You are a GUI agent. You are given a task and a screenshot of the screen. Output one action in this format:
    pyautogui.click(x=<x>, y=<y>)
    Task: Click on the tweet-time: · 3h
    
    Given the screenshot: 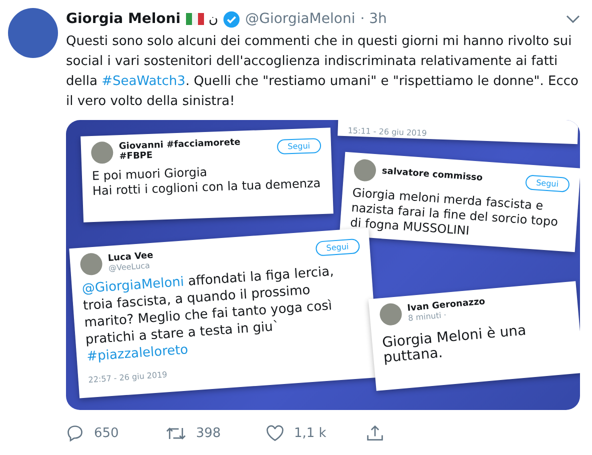 What is the action you would take?
    pyautogui.click(x=373, y=19)
    